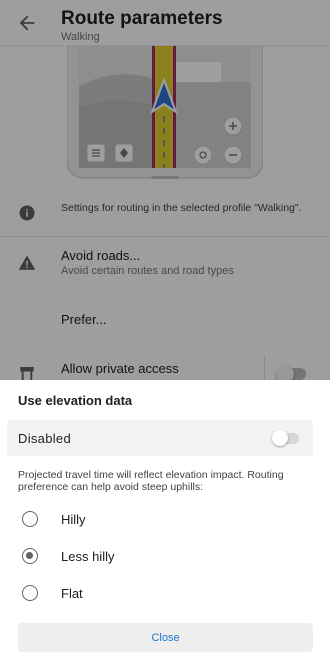 This screenshot has height=664, width=330. Describe the element at coordinates (88, 556) in the screenshot. I see `option-label: Less hilly` at that location.